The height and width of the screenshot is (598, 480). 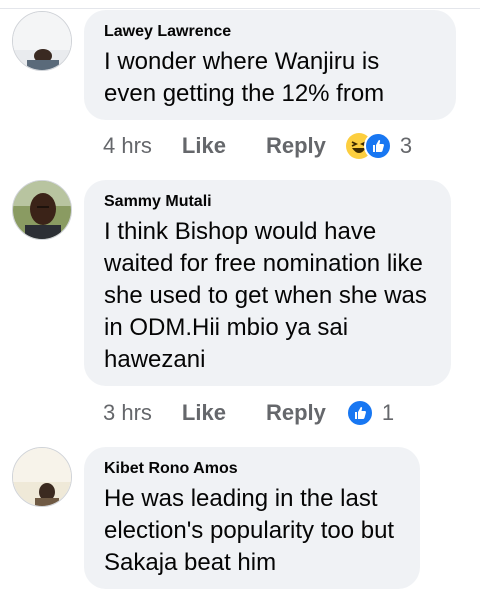 What do you see at coordinates (248, 413) in the screenshot?
I see `comment-actions: 3 hrs Like Reply 1` at bounding box center [248, 413].